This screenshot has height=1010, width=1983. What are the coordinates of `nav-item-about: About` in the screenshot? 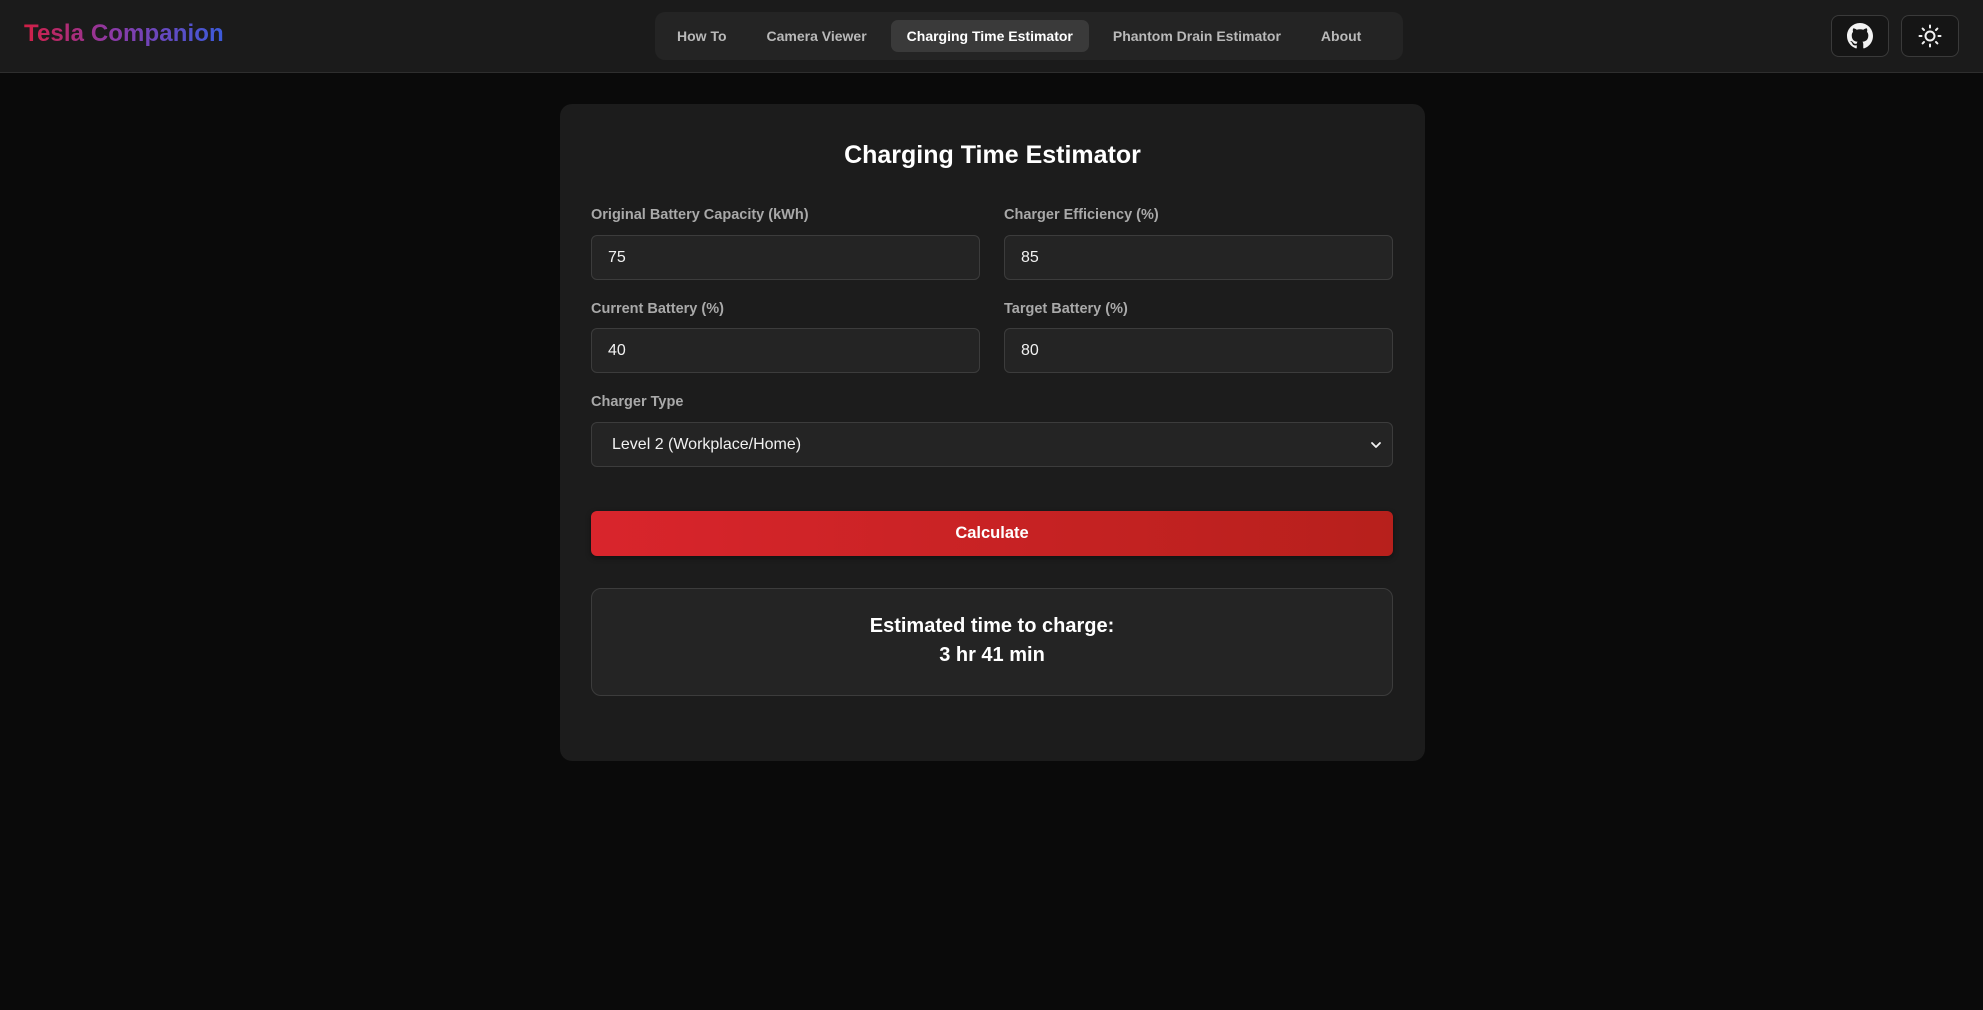 It's located at (1341, 36).